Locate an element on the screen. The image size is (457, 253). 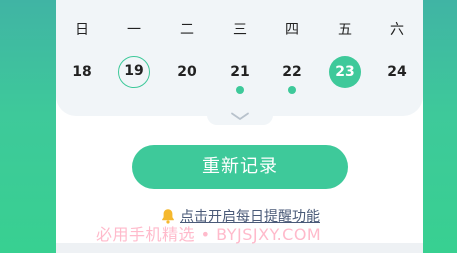
expand-calendar-handle is located at coordinates (240, 116).